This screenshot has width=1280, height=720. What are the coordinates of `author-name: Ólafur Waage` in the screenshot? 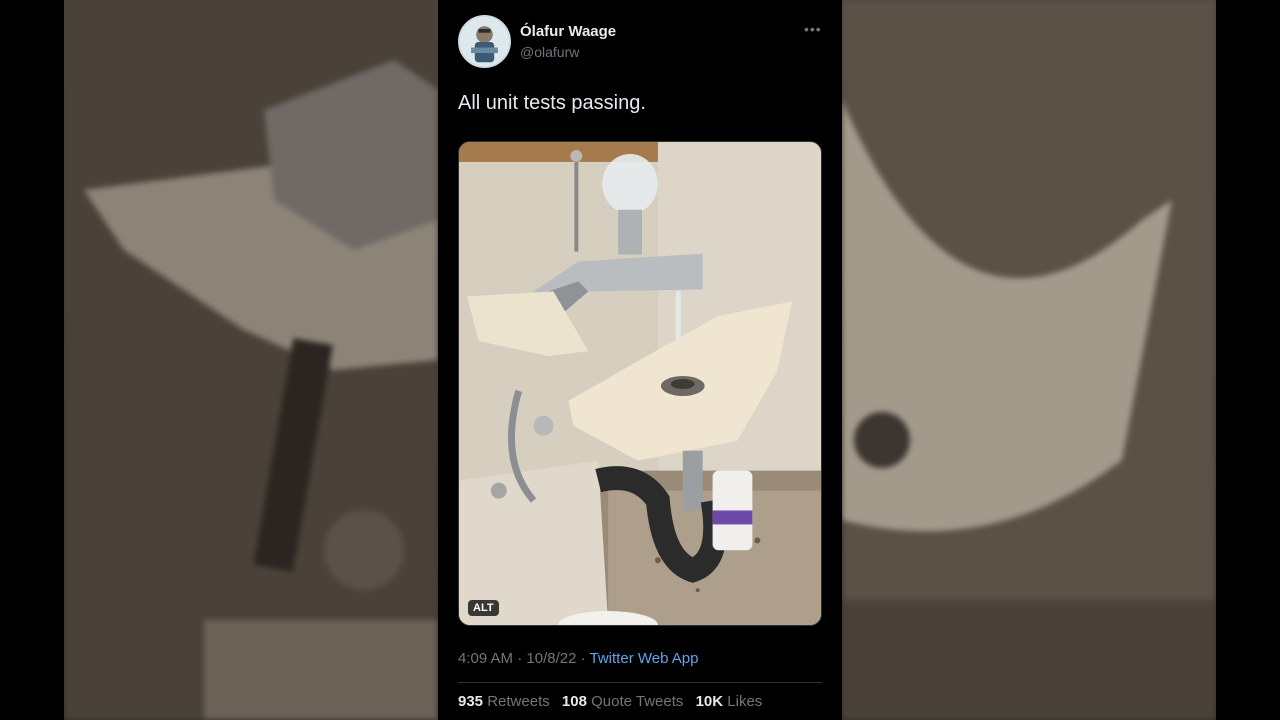 It's located at (568, 31).